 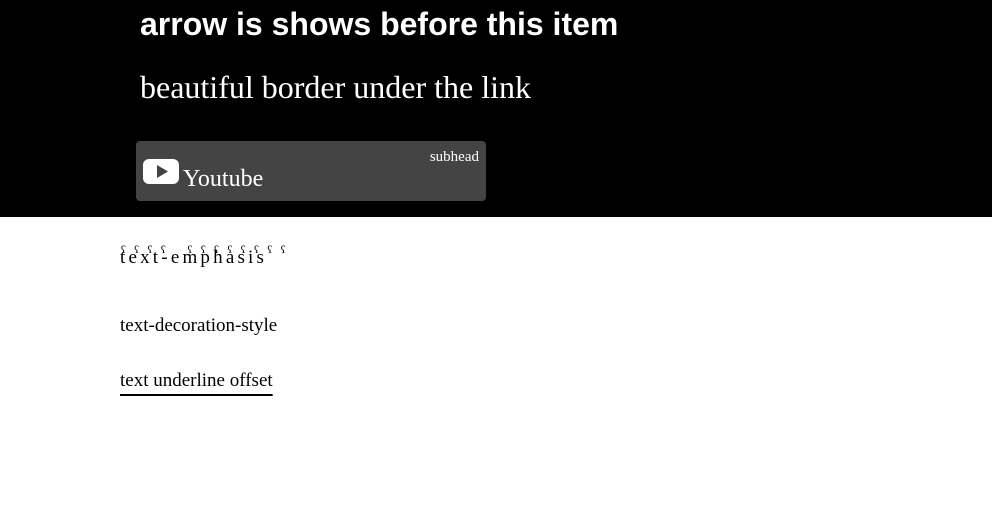 I want to click on border-link: beautiful border under the link, so click(x=335, y=87).